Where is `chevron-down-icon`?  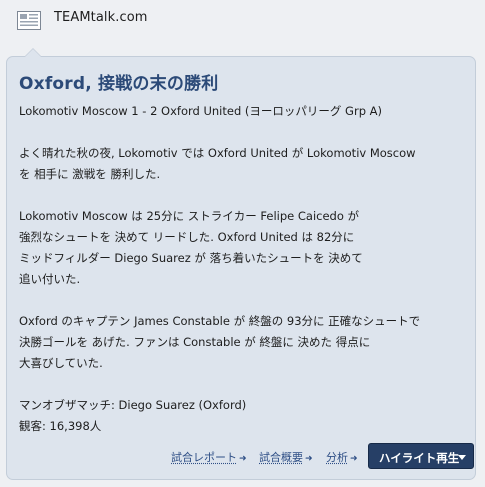 chevron-down-icon is located at coordinates (462, 457).